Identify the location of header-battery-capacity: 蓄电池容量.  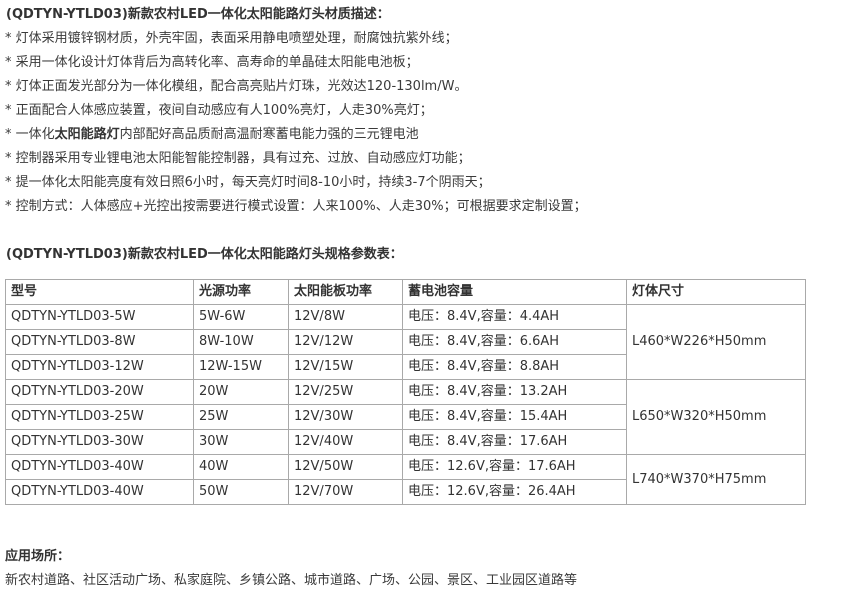
(514, 292).